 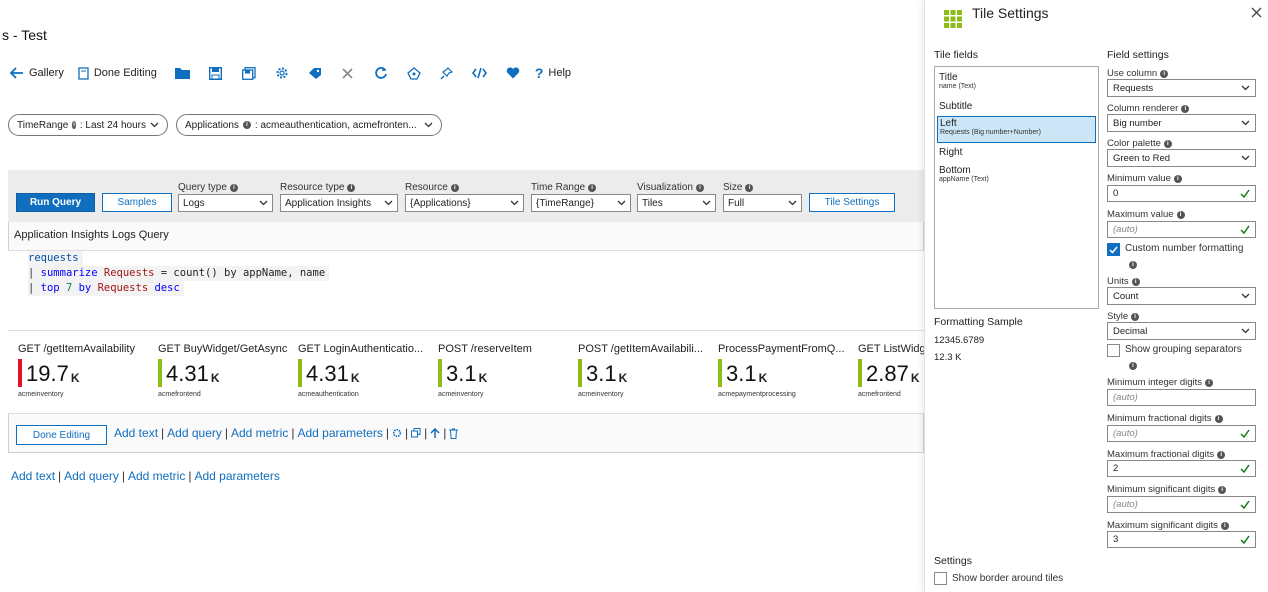 I want to click on code-table-name: requests, so click(x=53, y=258).